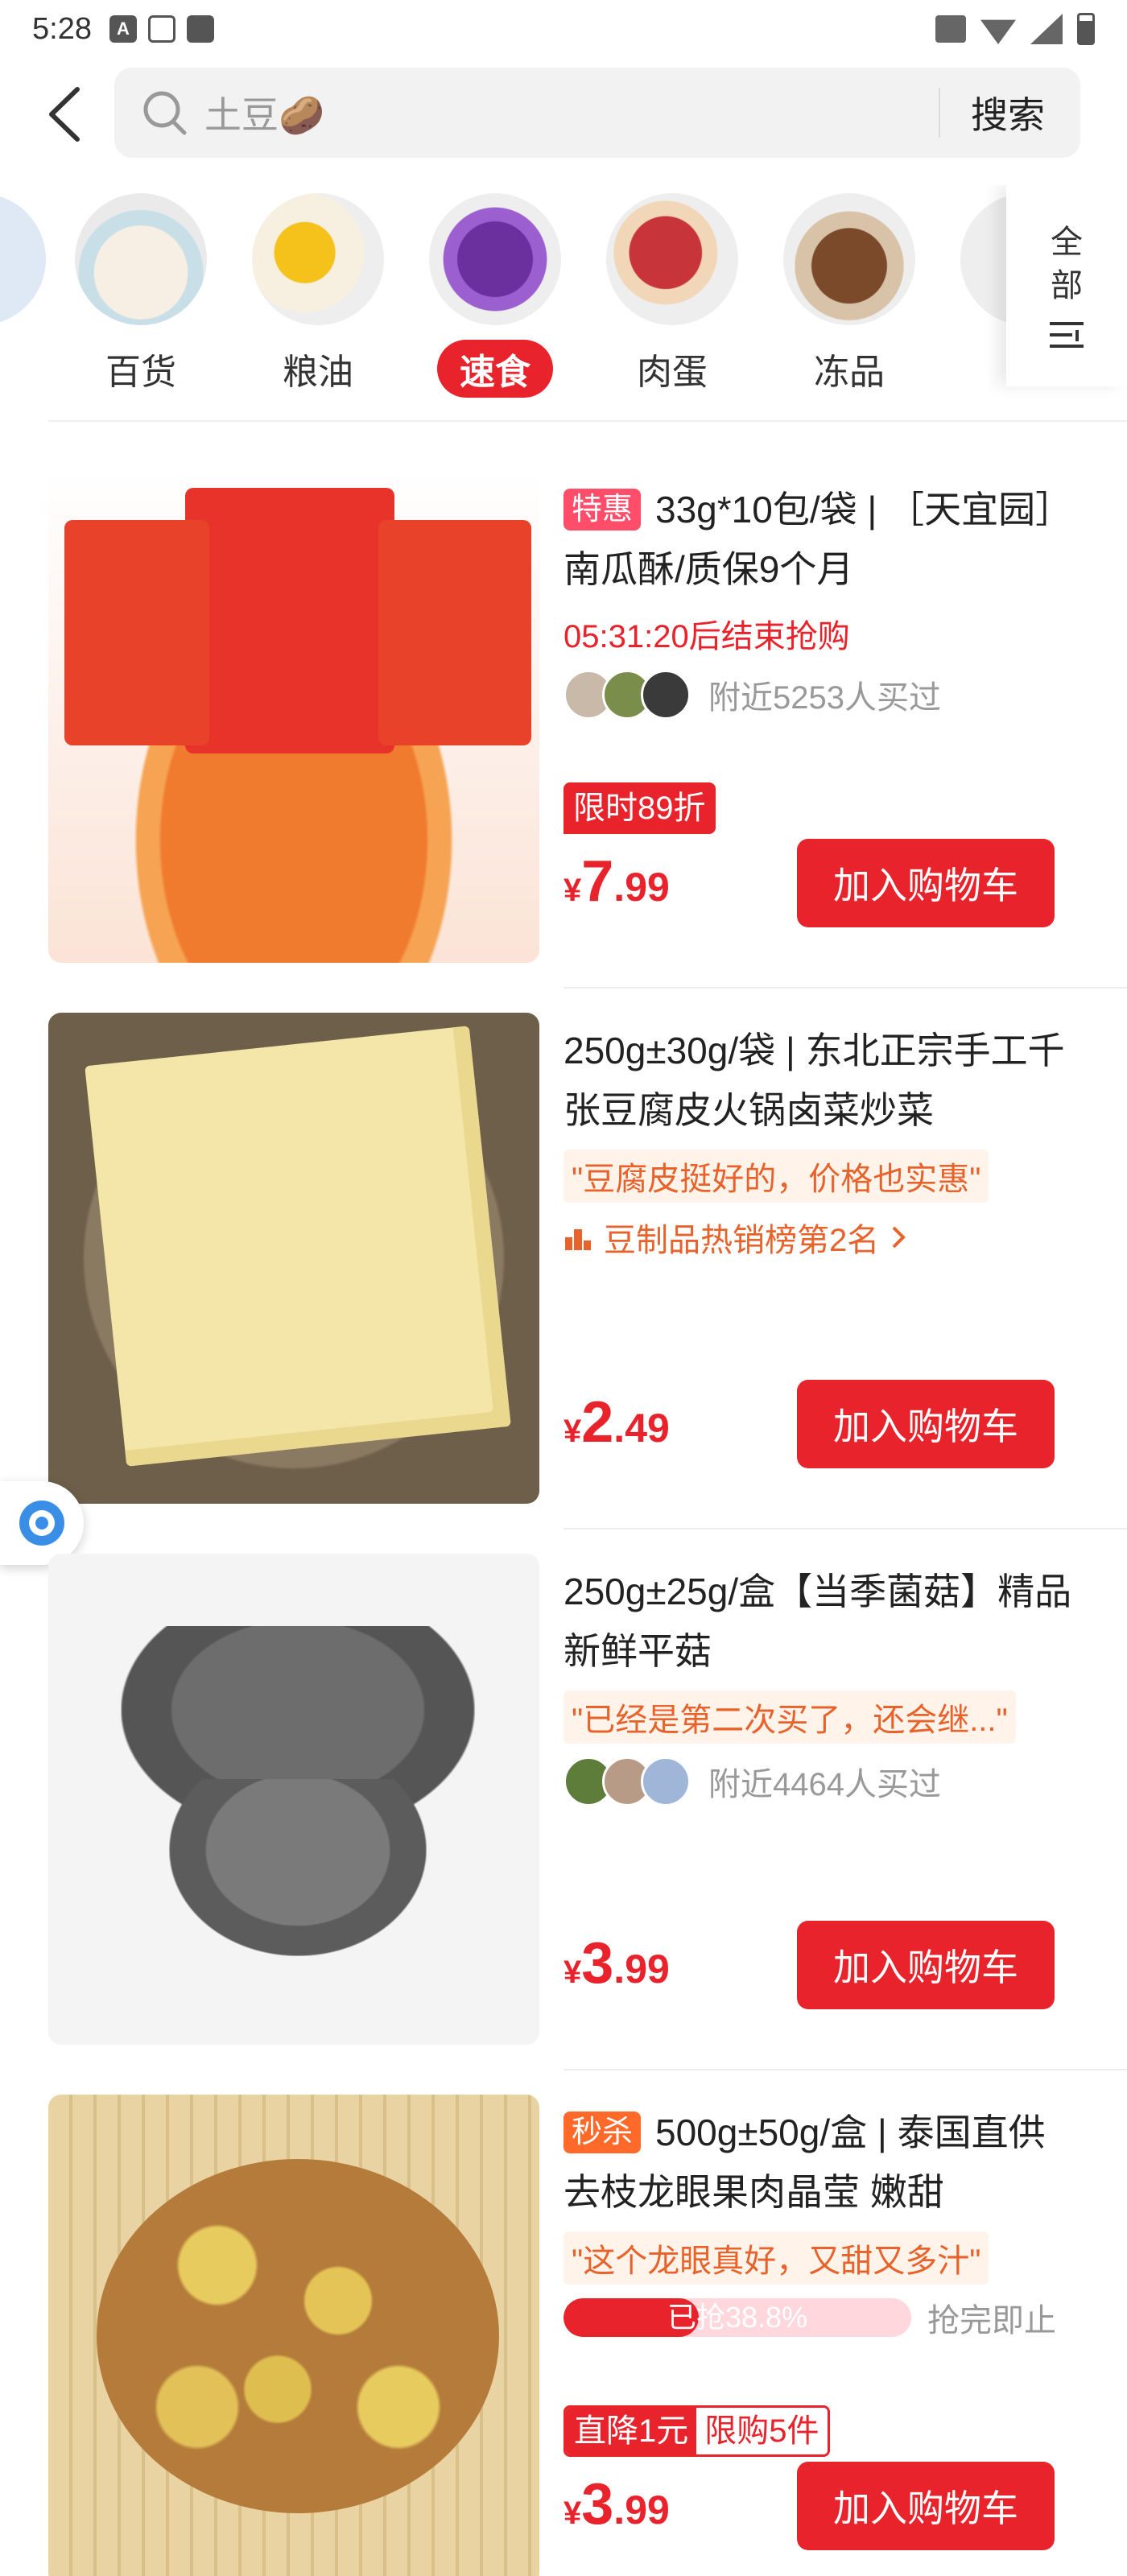 This screenshot has width=1127, height=2576. I want to click on product-image-pumpkin-crisp, so click(293, 717).